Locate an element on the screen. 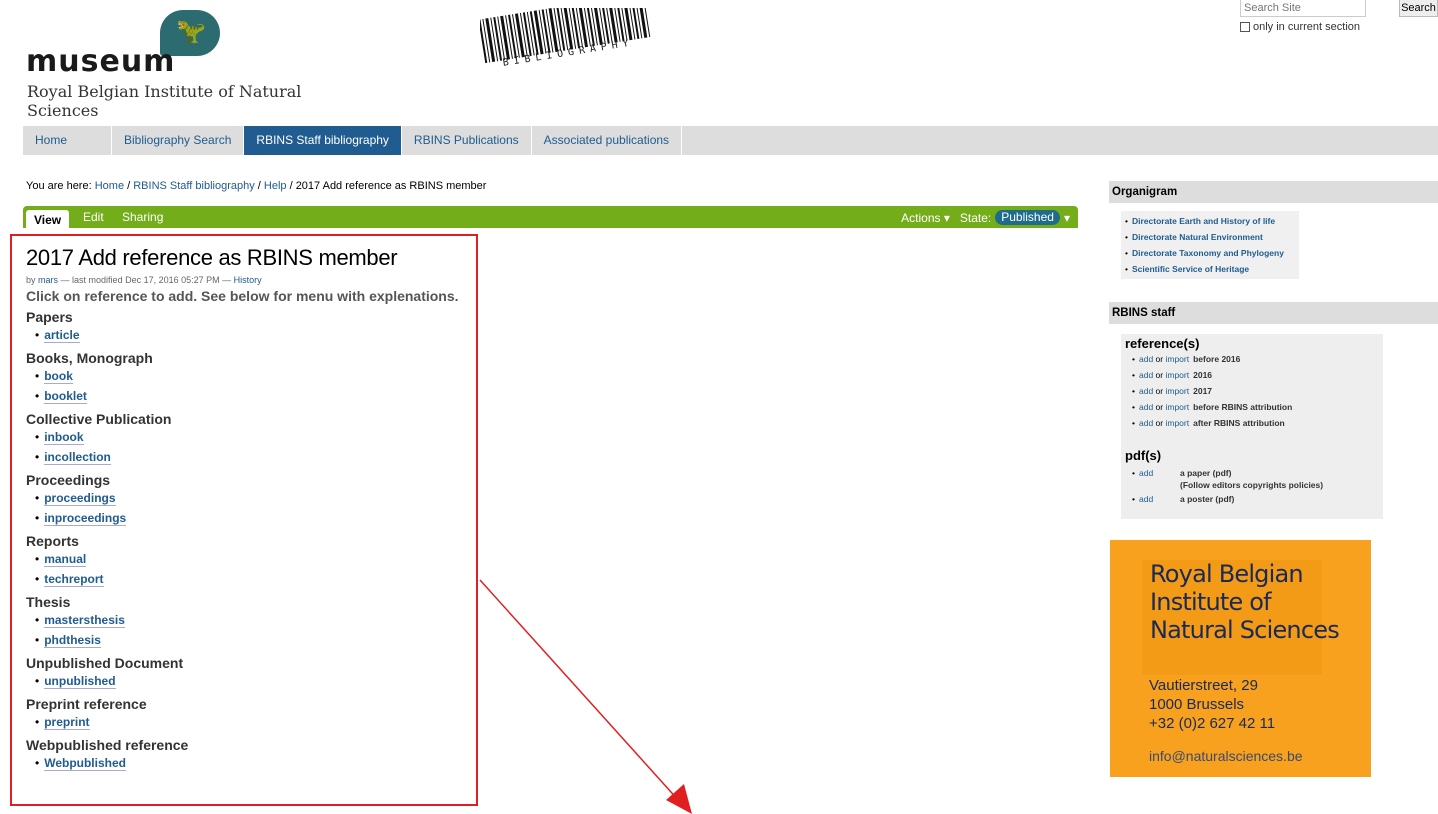 The image size is (1438, 814). reference-period-label: 2016 is located at coordinates (1203, 375).